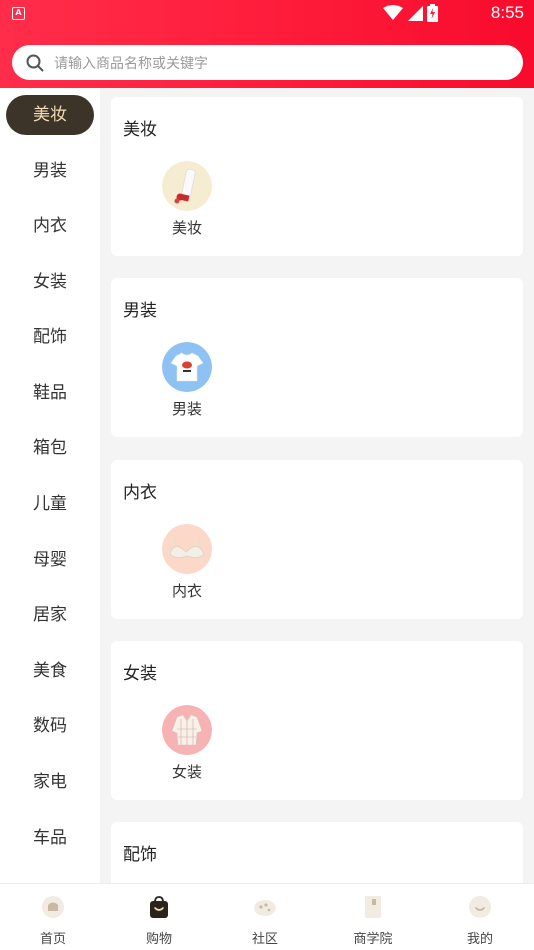 This screenshot has width=534, height=950. I want to click on sidebar-item-digital: 数码, so click(50, 726).